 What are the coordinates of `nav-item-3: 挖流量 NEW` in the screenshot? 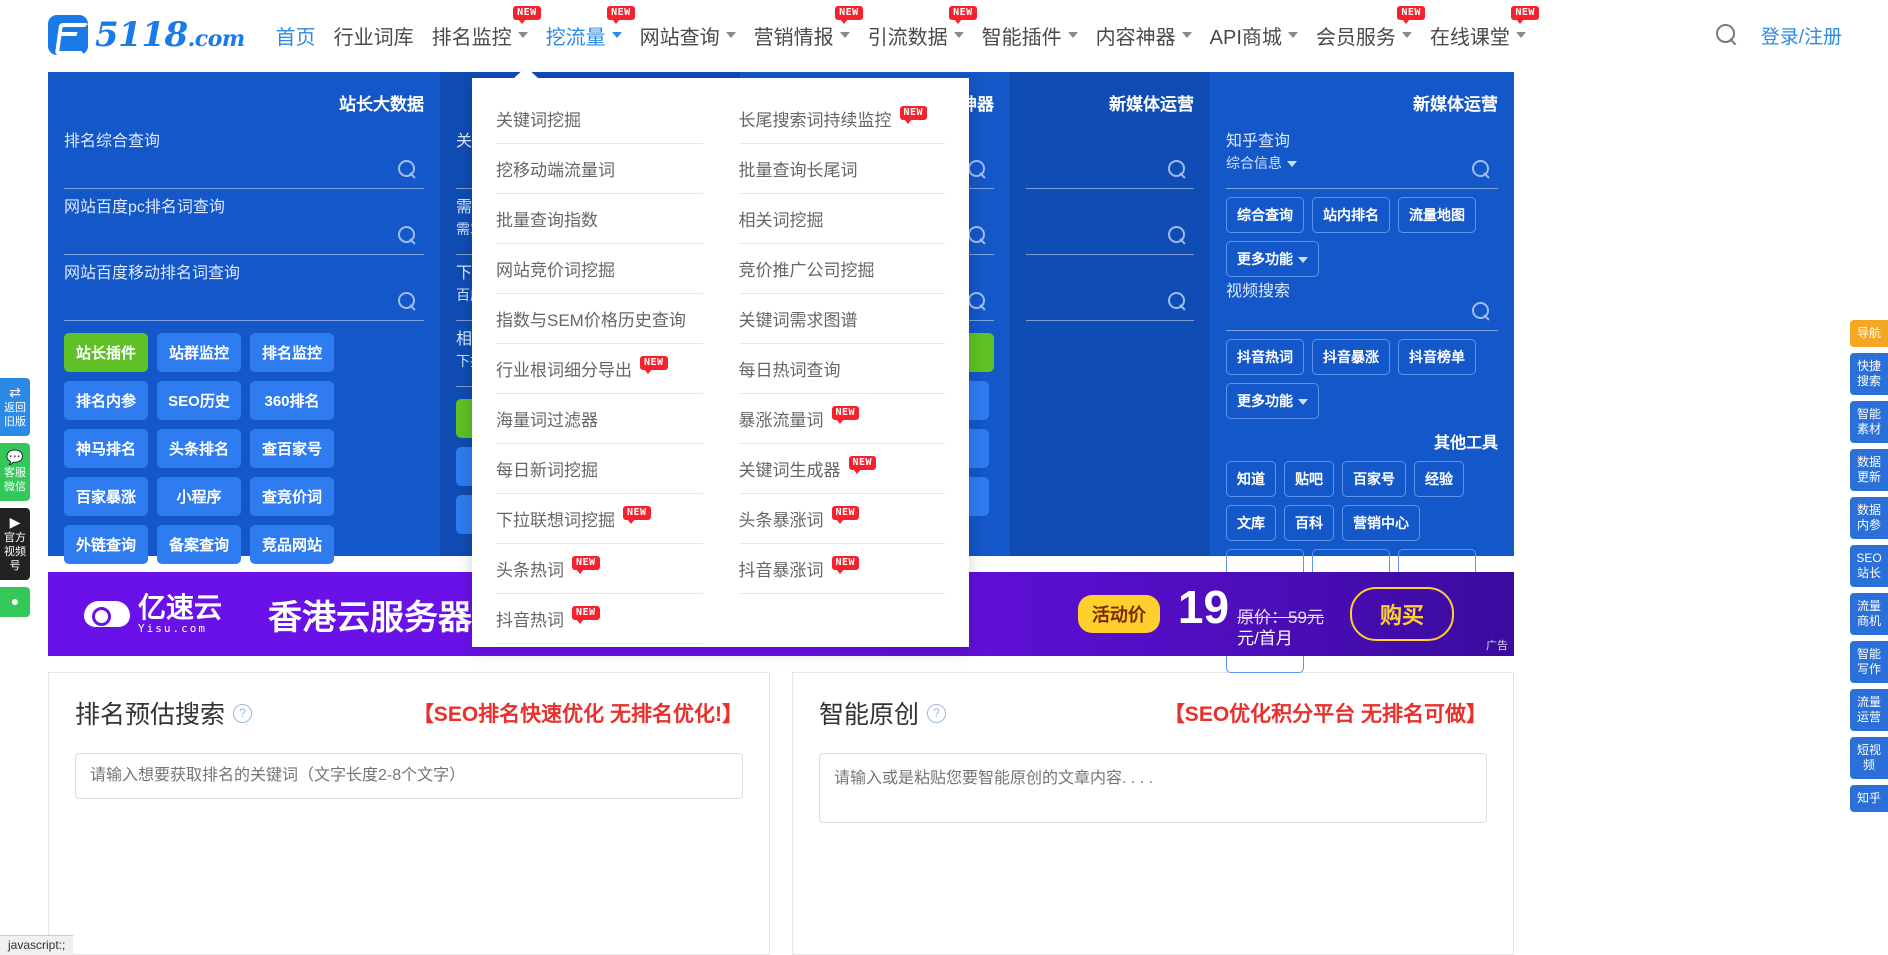 It's located at (586, 35).